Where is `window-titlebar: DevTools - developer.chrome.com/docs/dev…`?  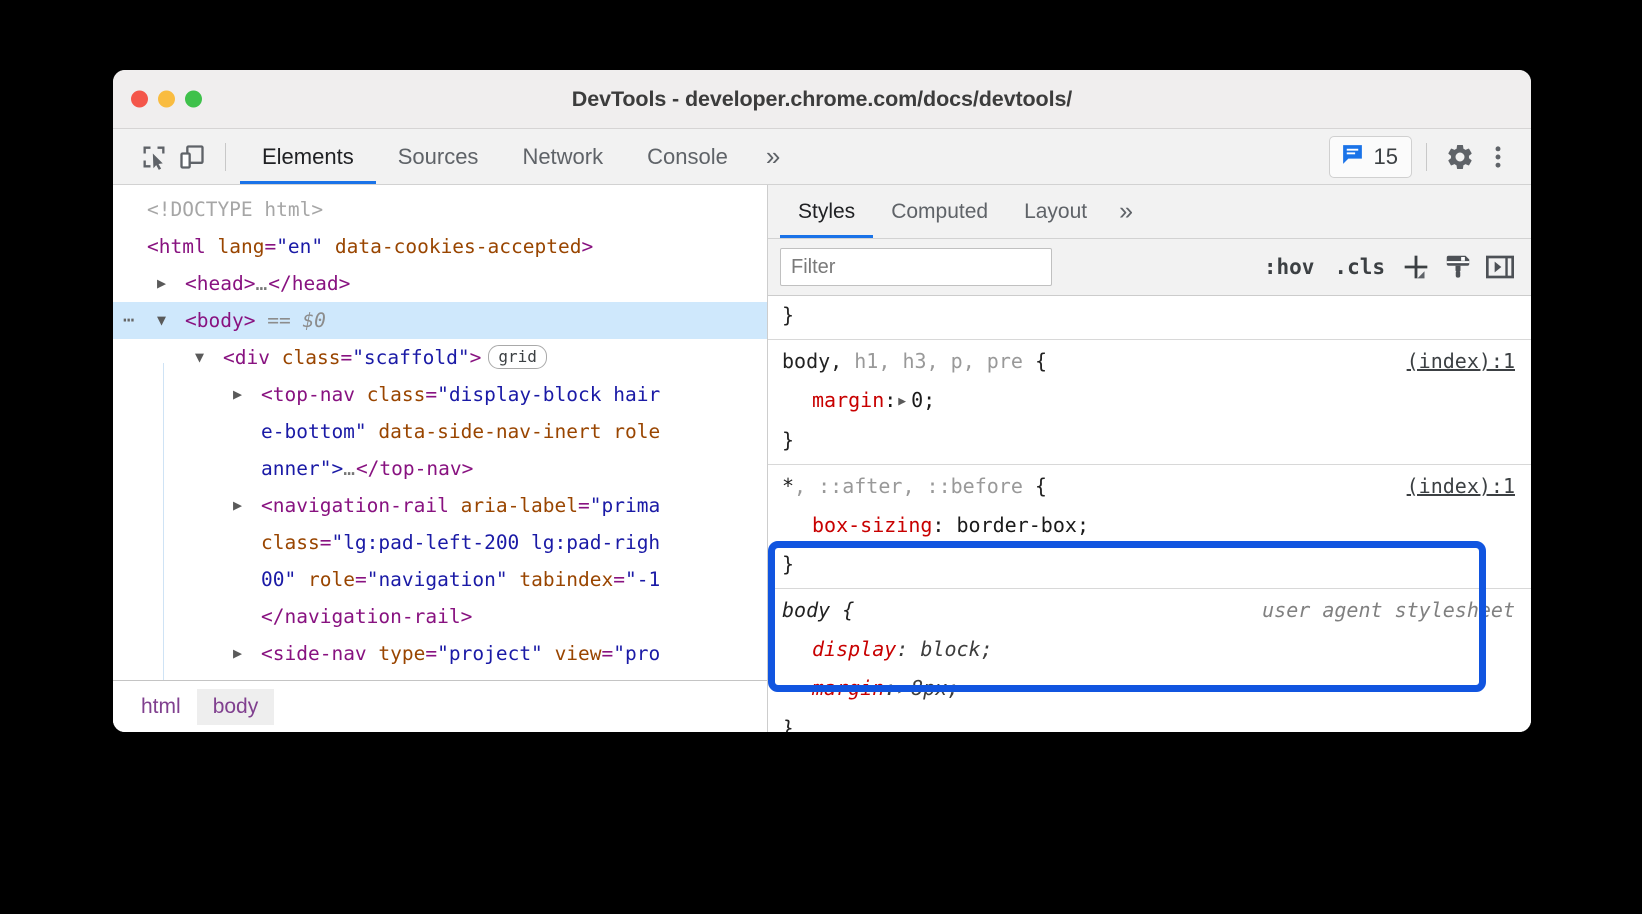
window-titlebar: DevTools - developer.chrome.com/docs/dev… is located at coordinates (822, 99).